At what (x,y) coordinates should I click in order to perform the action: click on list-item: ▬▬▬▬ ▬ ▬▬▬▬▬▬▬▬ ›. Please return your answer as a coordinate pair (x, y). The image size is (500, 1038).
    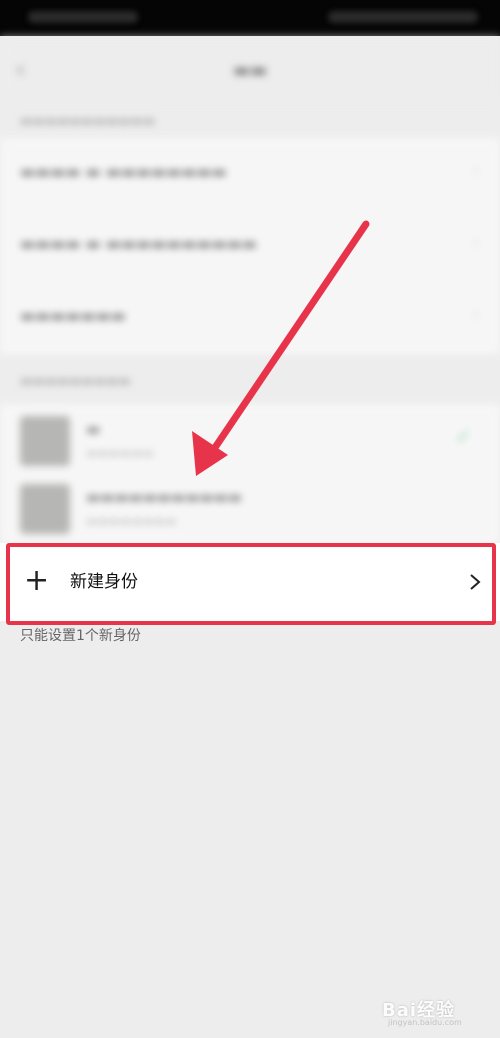
    Looking at the image, I should click on (250, 173).